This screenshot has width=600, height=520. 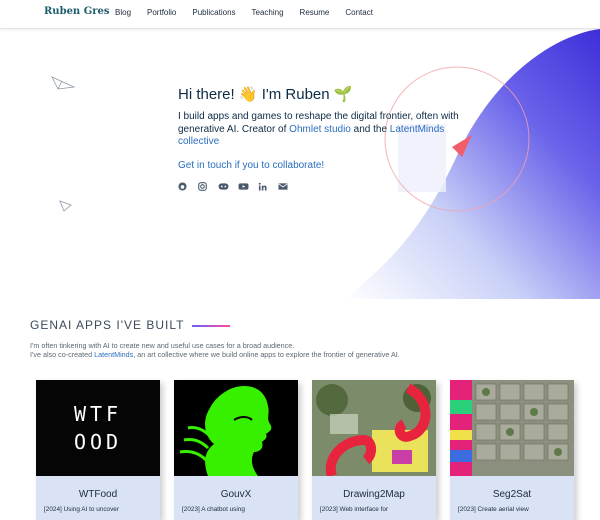 What do you see at coordinates (213, 12) in the screenshot?
I see `nav-link-publications: Publications` at bounding box center [213, 12].